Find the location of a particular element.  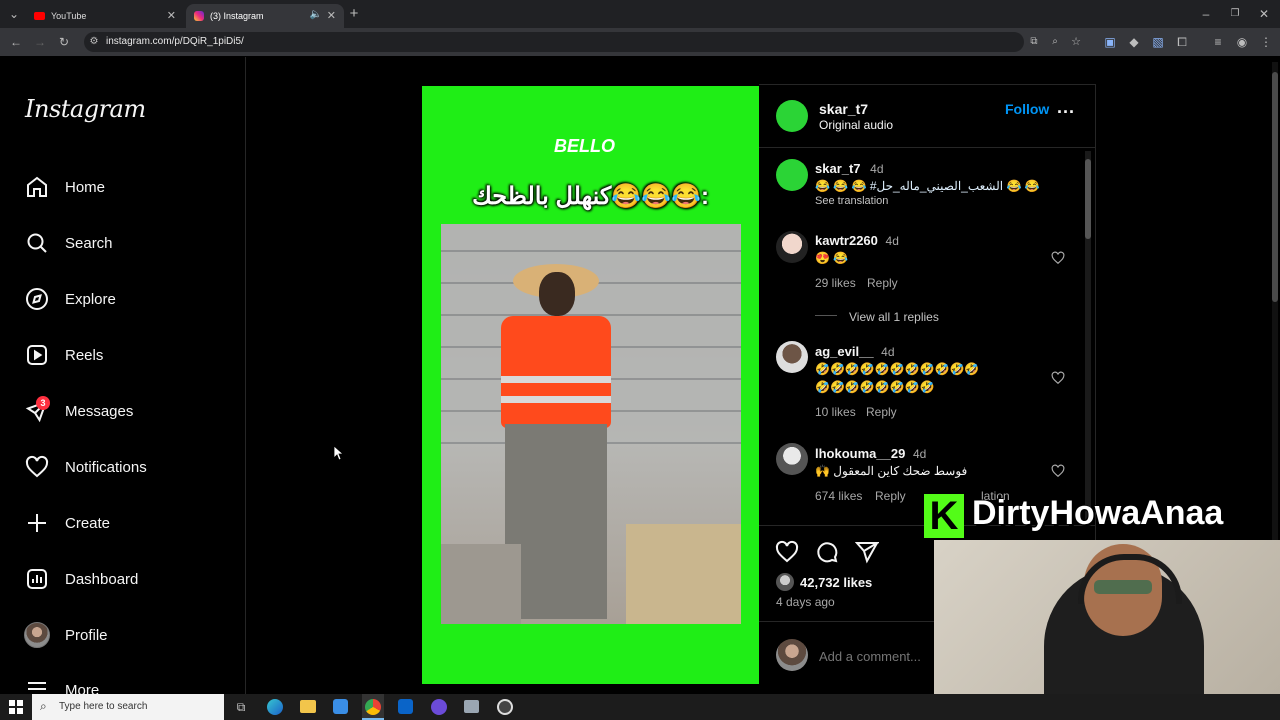

nav-search: Search is located at coordinates (68, 243).